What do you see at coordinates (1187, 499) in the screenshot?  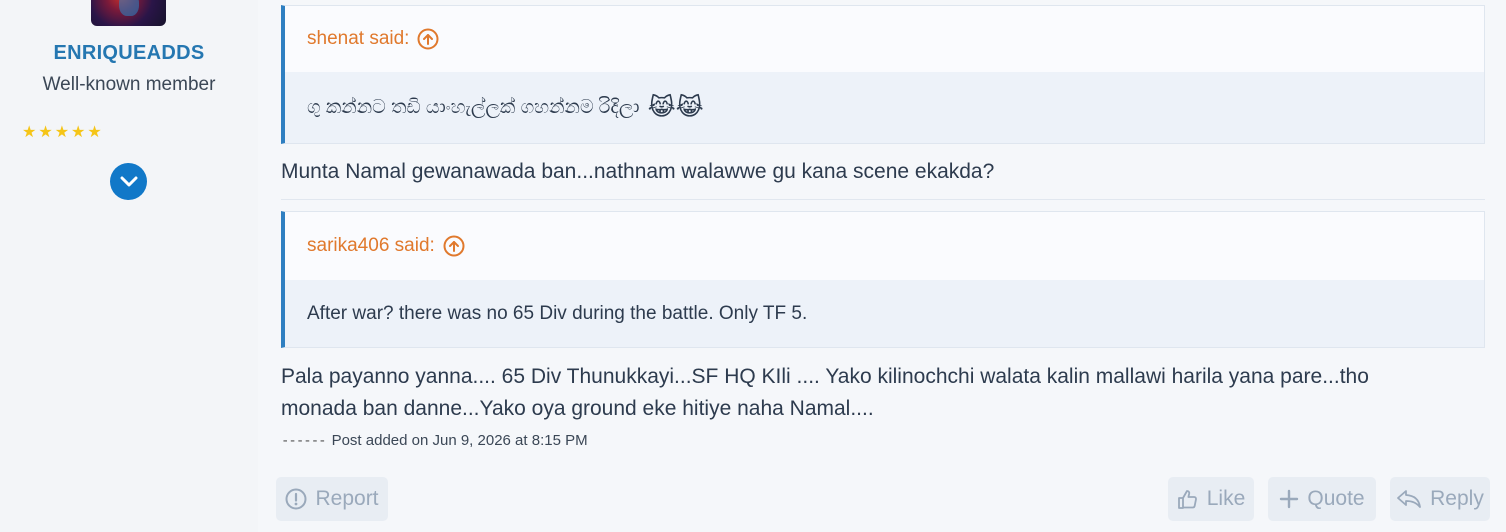 I see `thumbs-up-icon` at bounding box center [1187, 499].